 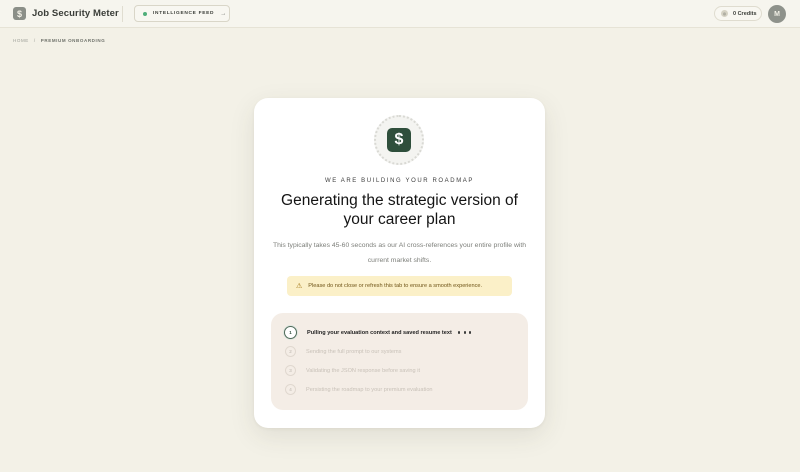 I want to click on app-name: Job Security Meter, so click(x=75, y=13).